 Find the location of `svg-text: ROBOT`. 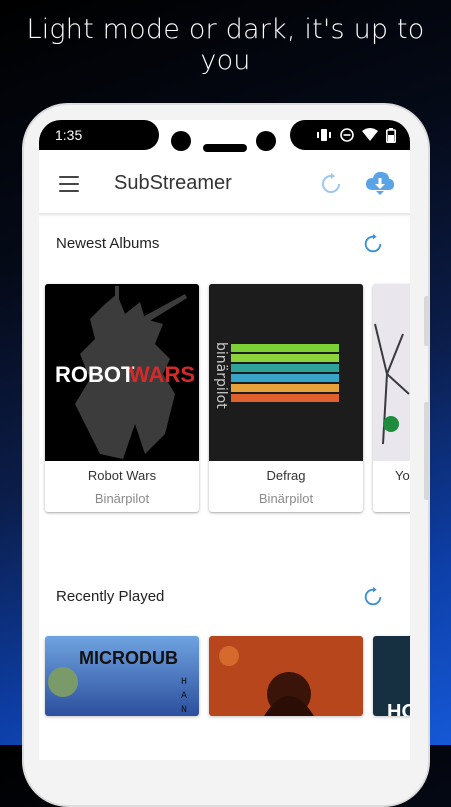

svg-text: ROBOT is located at coordinates (95, 374).